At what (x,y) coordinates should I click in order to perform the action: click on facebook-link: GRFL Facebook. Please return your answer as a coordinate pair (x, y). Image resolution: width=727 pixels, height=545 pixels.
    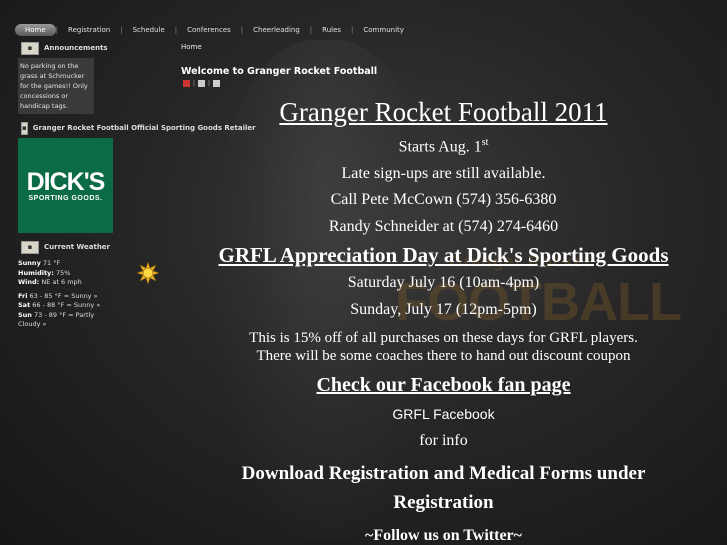
    Looking at the image, I should click on (443, 414).